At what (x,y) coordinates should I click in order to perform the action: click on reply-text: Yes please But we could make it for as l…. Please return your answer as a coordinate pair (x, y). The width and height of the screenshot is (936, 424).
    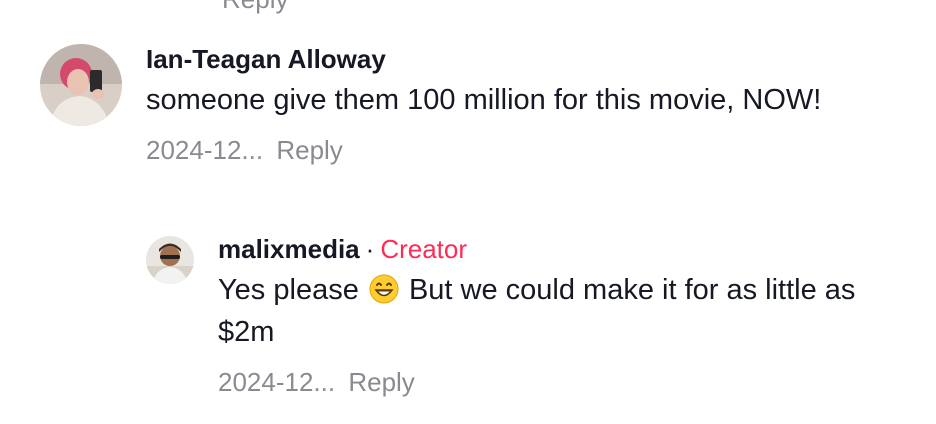
    Looking at the image, I should click on (568, 311).